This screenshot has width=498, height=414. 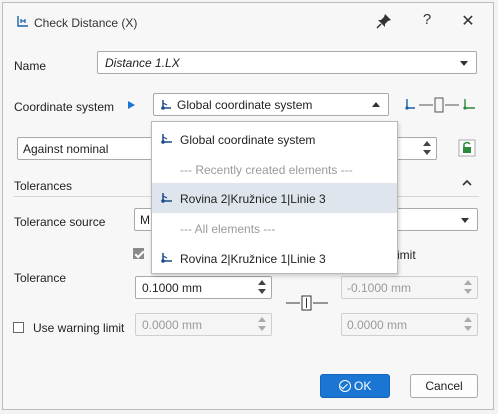 What do you see at coordinates (79, 328) in the screenshot?
I see `warning-limit-label: Use warning limit` at bounding box center [79, 328].